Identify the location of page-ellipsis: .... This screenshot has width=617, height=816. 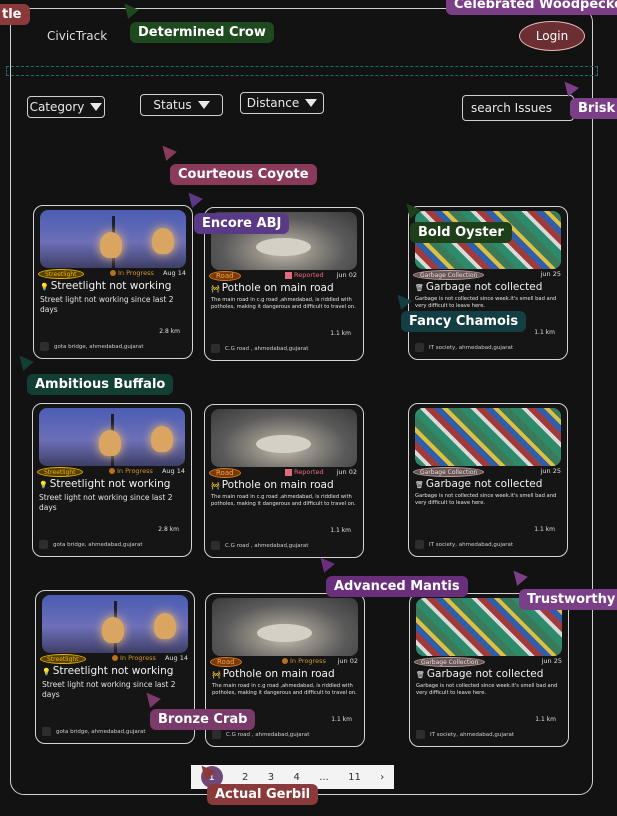
(324, 777).